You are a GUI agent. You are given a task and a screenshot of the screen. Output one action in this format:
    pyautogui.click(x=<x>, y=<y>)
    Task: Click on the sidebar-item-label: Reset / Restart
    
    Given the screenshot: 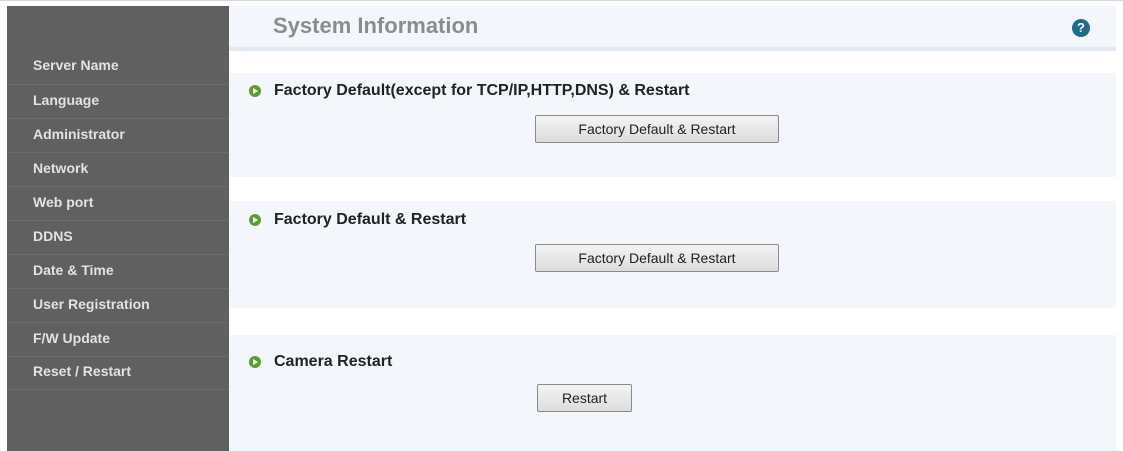 What is the action you would take?
    pyautogui.click(x=82, y=371)
    